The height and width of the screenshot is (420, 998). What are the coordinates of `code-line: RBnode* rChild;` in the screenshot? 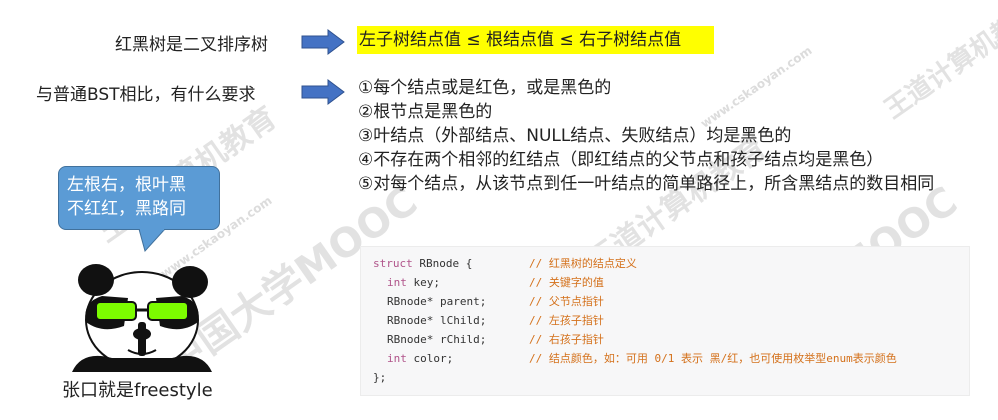 It's located at (436, 340).